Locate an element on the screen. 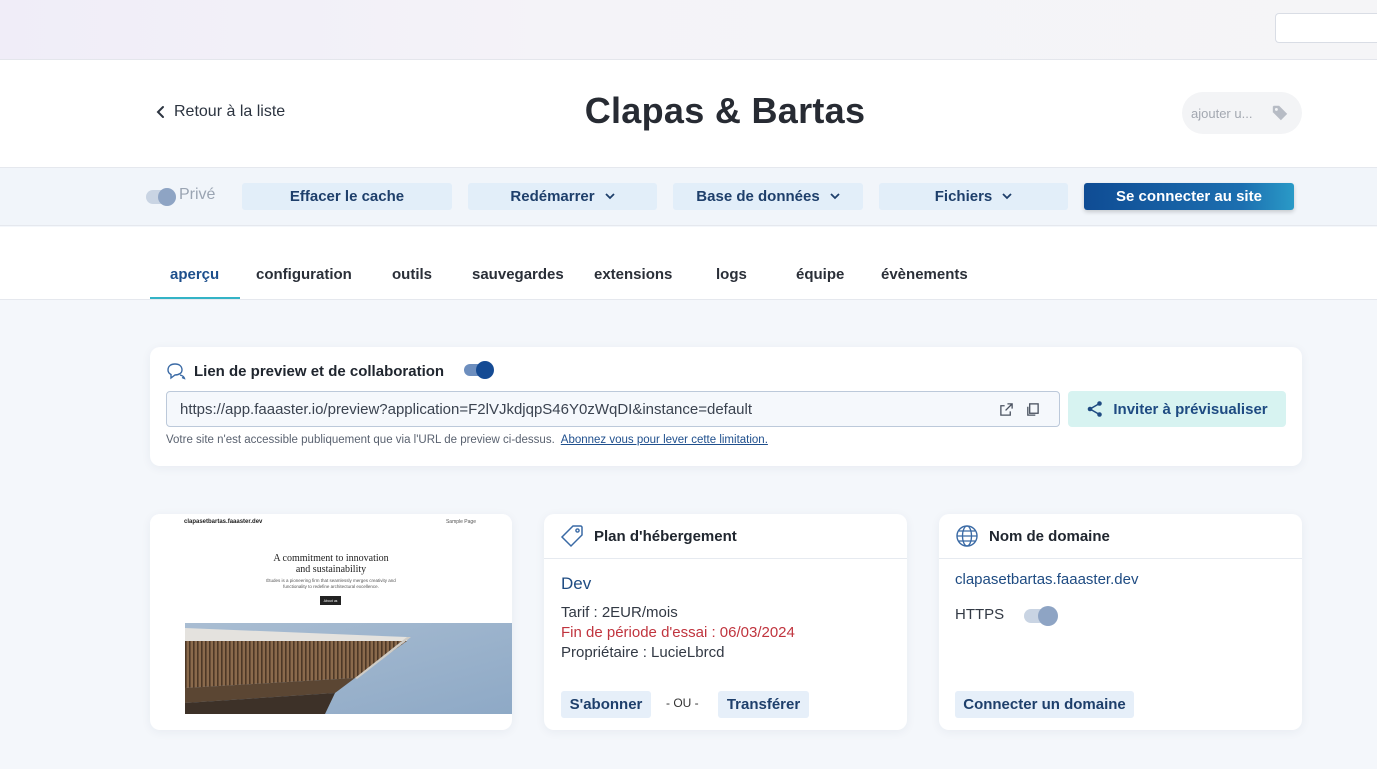  top-bar is located at coordinates (688, 30).